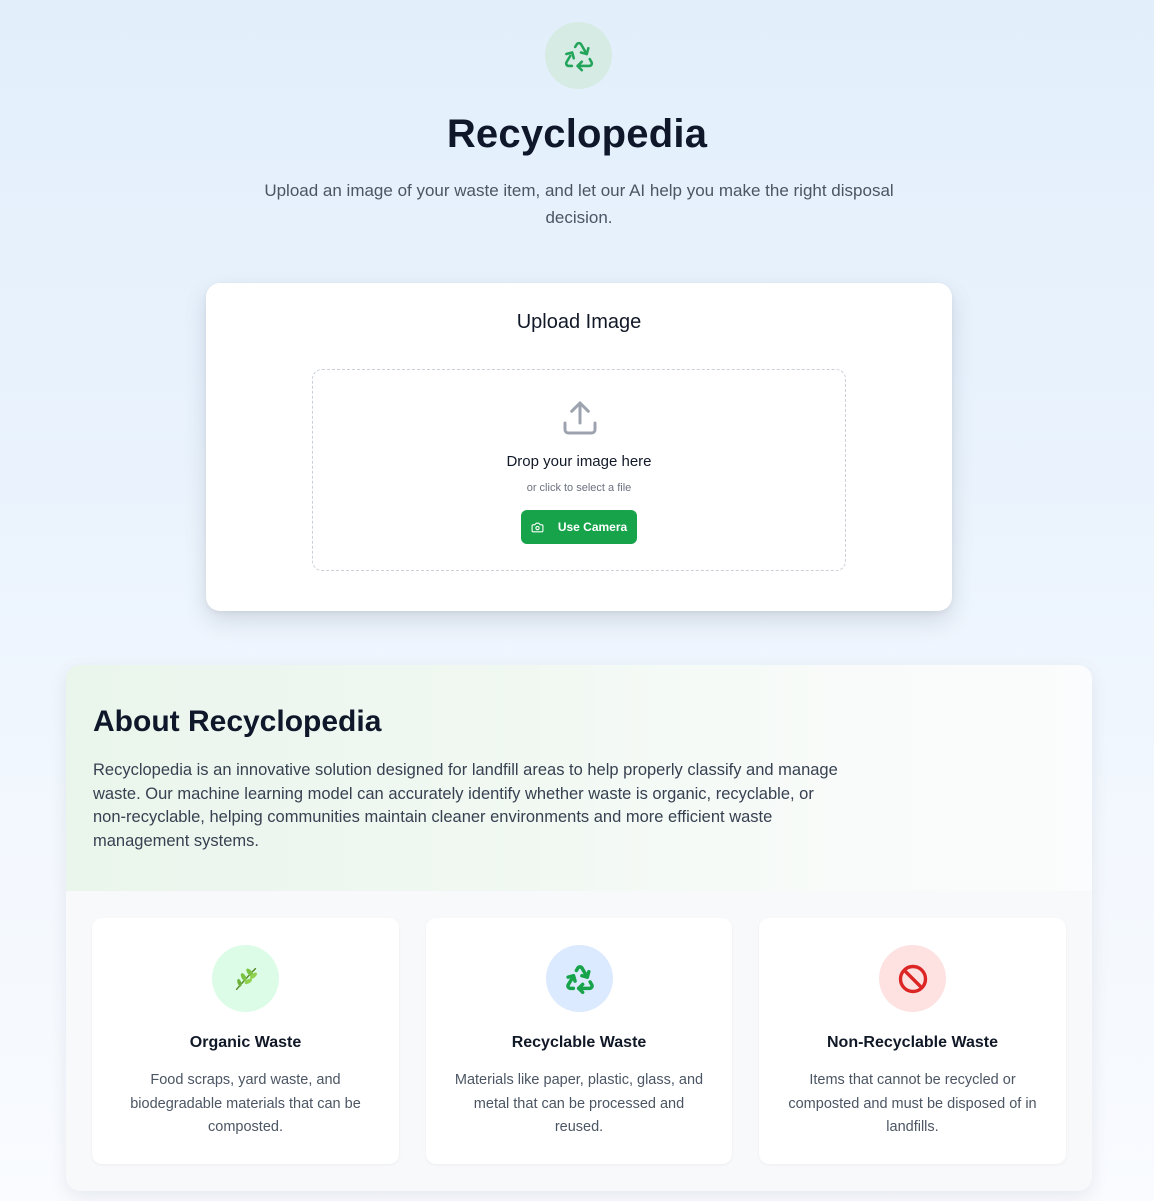  I want to click on category-title: Non-Recyclable Waste, so click(912, 1042).